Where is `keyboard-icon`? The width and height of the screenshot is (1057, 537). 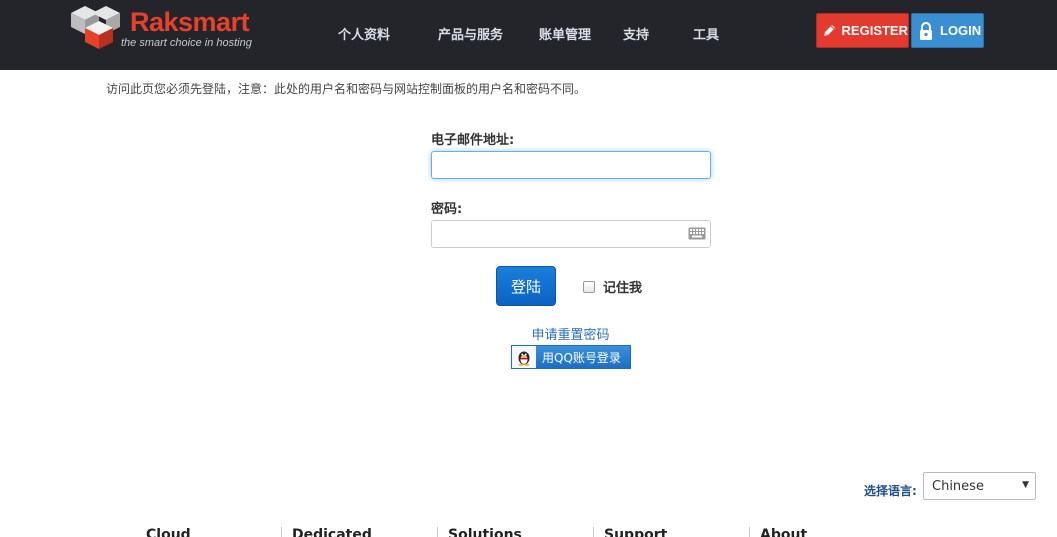 keyboard-icon is located at coordinates (697, 233).